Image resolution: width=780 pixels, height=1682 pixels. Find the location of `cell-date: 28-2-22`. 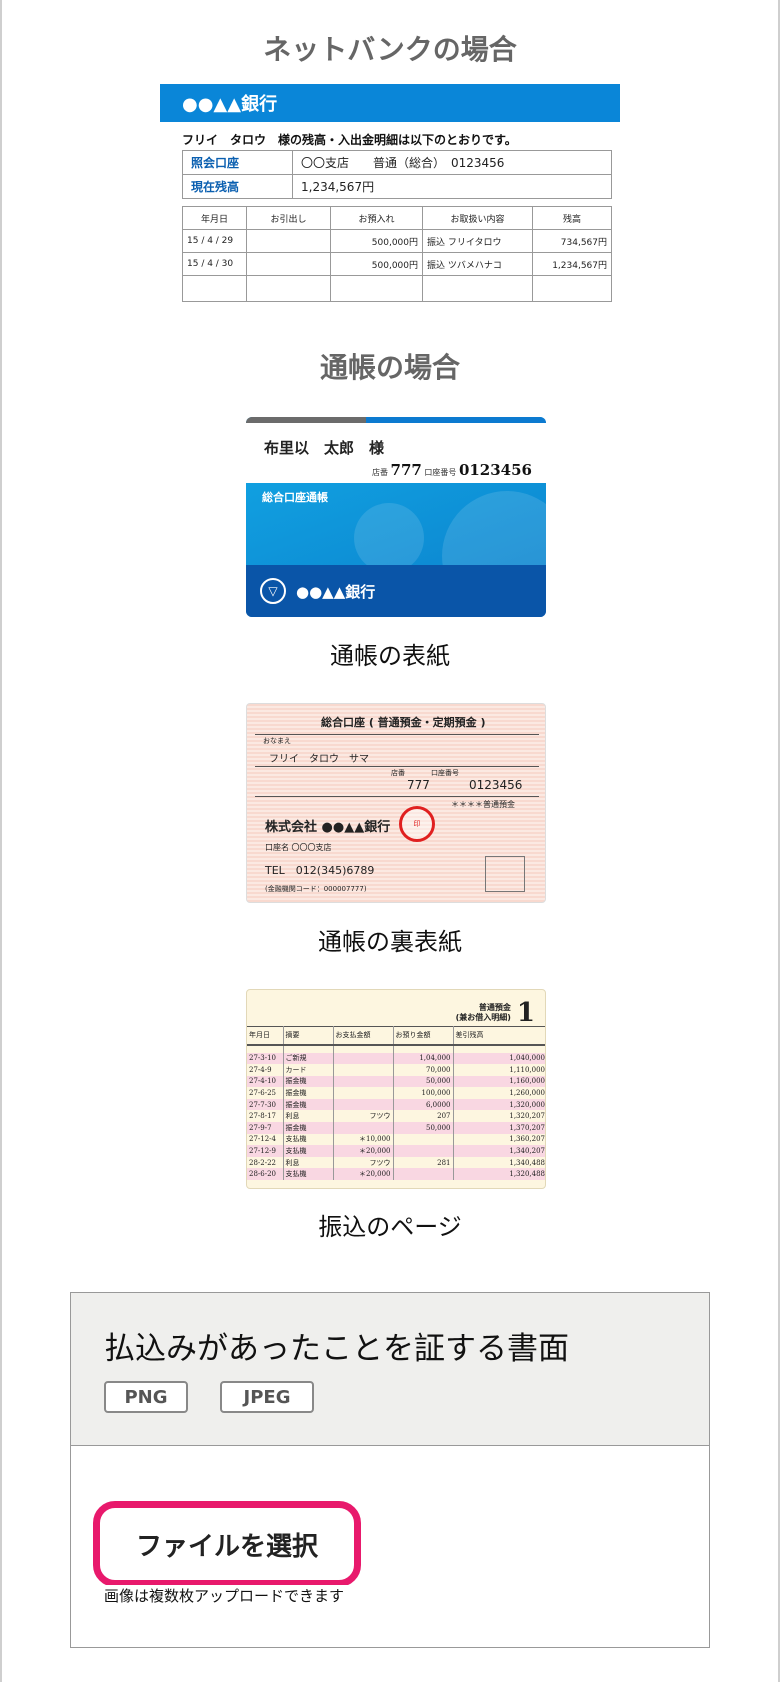

cell-date: 28-2-22 is located at coordinates (265, 1162).